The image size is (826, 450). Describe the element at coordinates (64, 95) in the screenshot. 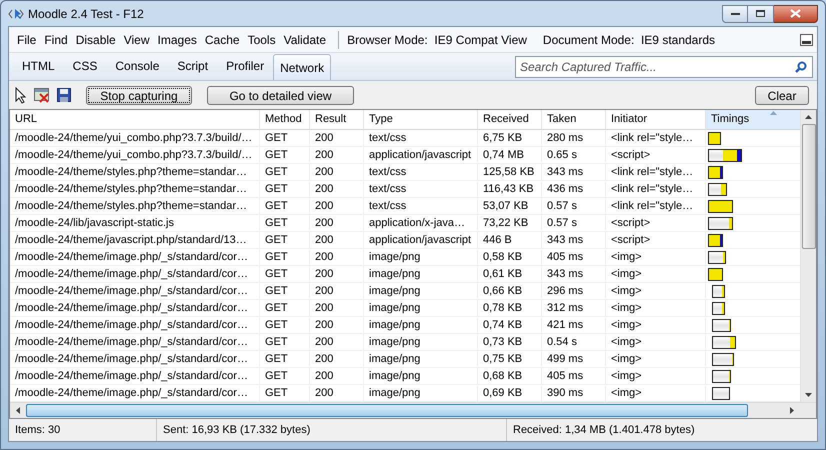

I see `save-icon` at that location.